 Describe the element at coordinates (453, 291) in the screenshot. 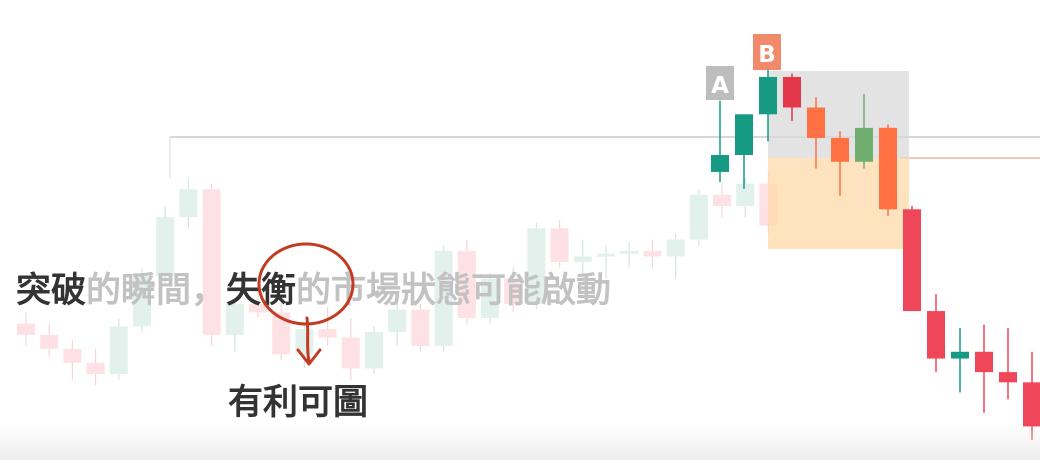

I see `caption-part-4: 的市場狀態可能啟動` at that location.